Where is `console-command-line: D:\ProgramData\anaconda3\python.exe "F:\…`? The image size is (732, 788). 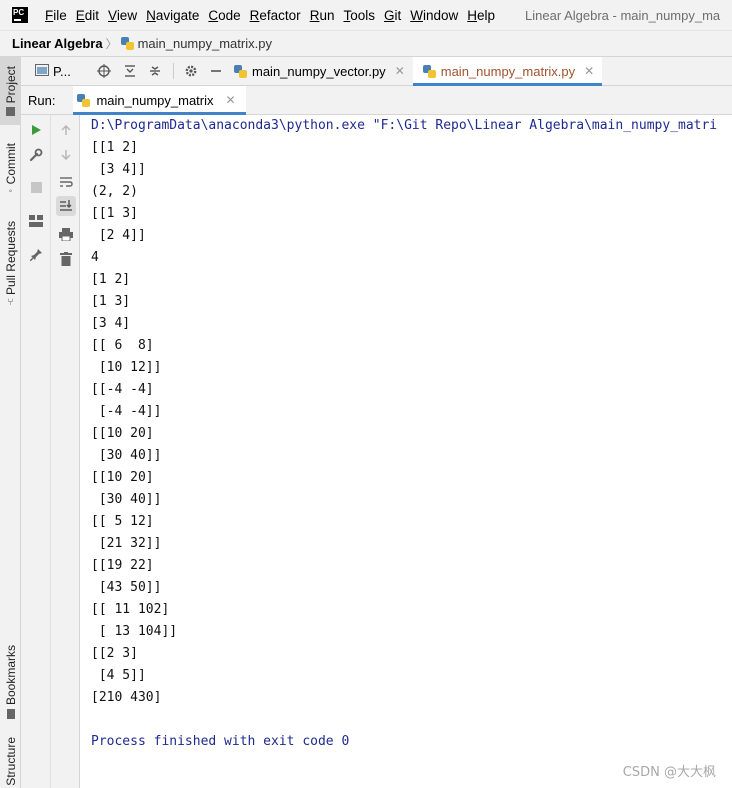 console-command-line: D:\ProgramData\anaconda3\python.exe "F:\… is located at coordinates (404, 125).